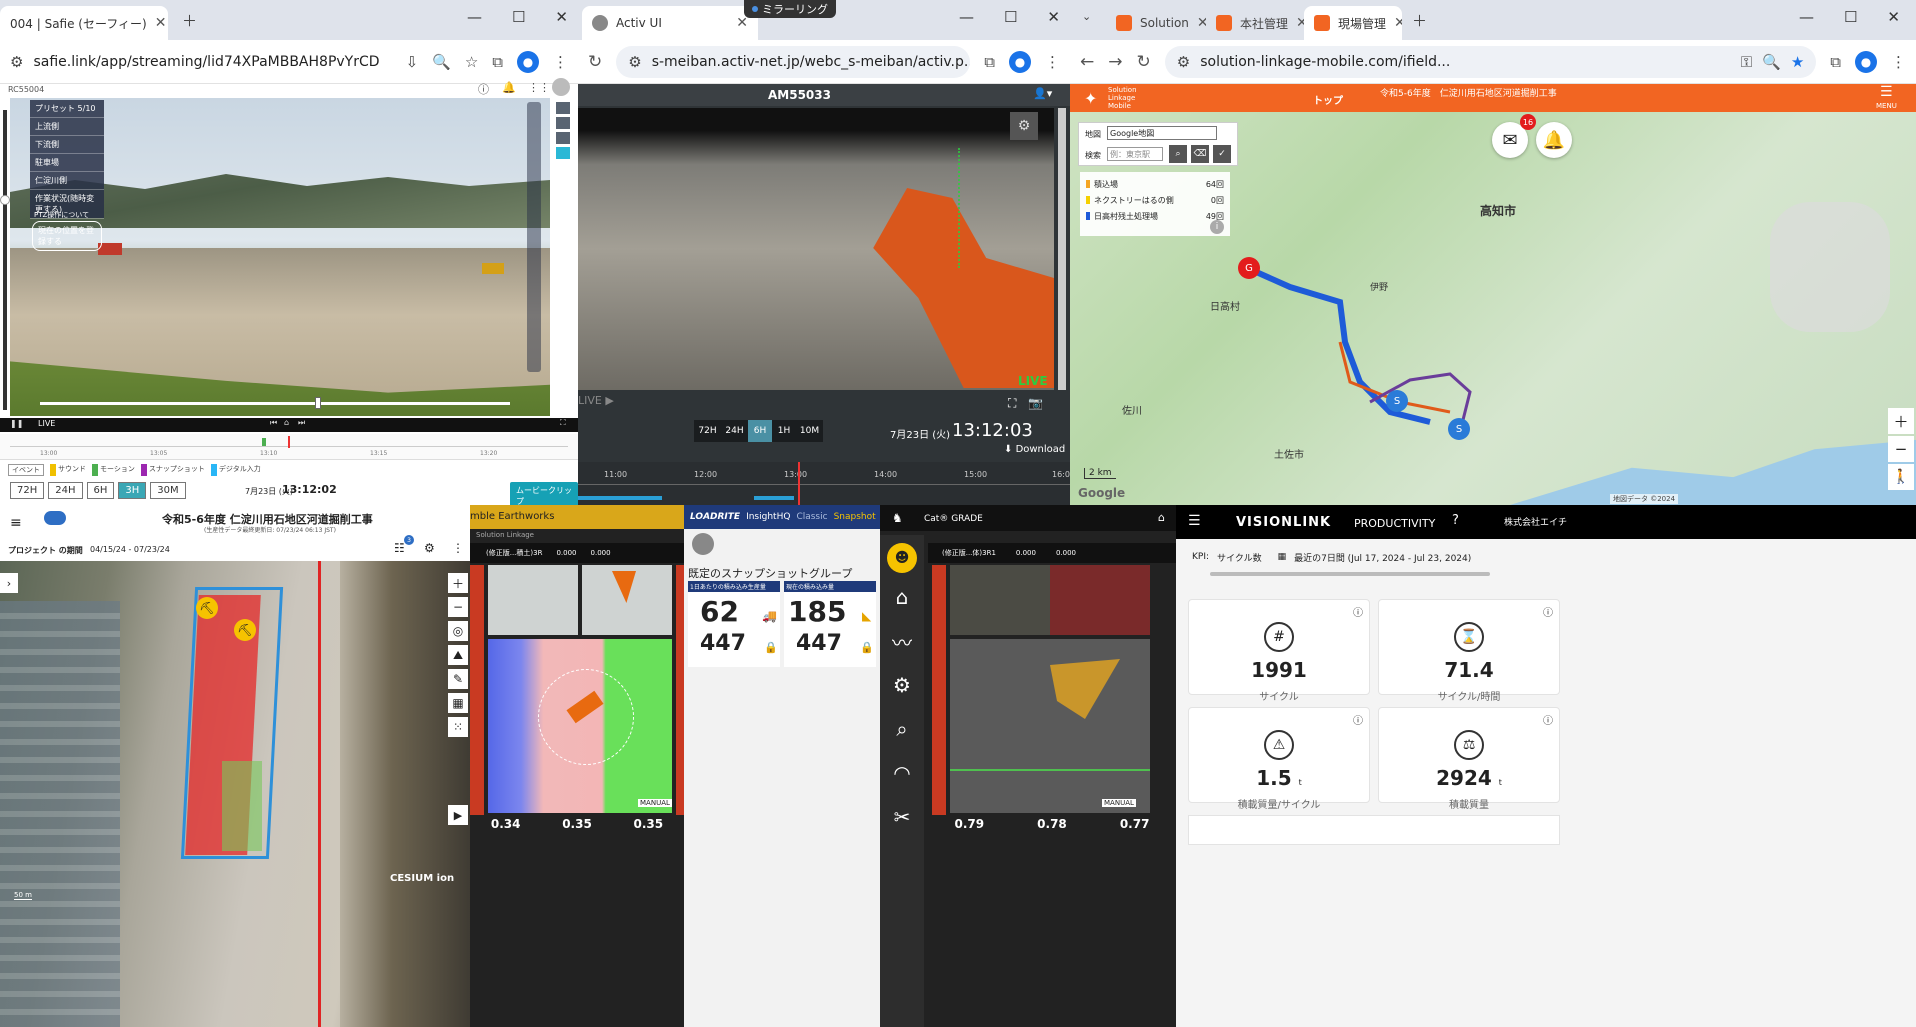 The width and height of the screenshot is (1916, 1027). What do you see at coordinates (634, 62) in the screenshot?
I see `site-settings-icon: ⚙` at bounding box center [634, 62].